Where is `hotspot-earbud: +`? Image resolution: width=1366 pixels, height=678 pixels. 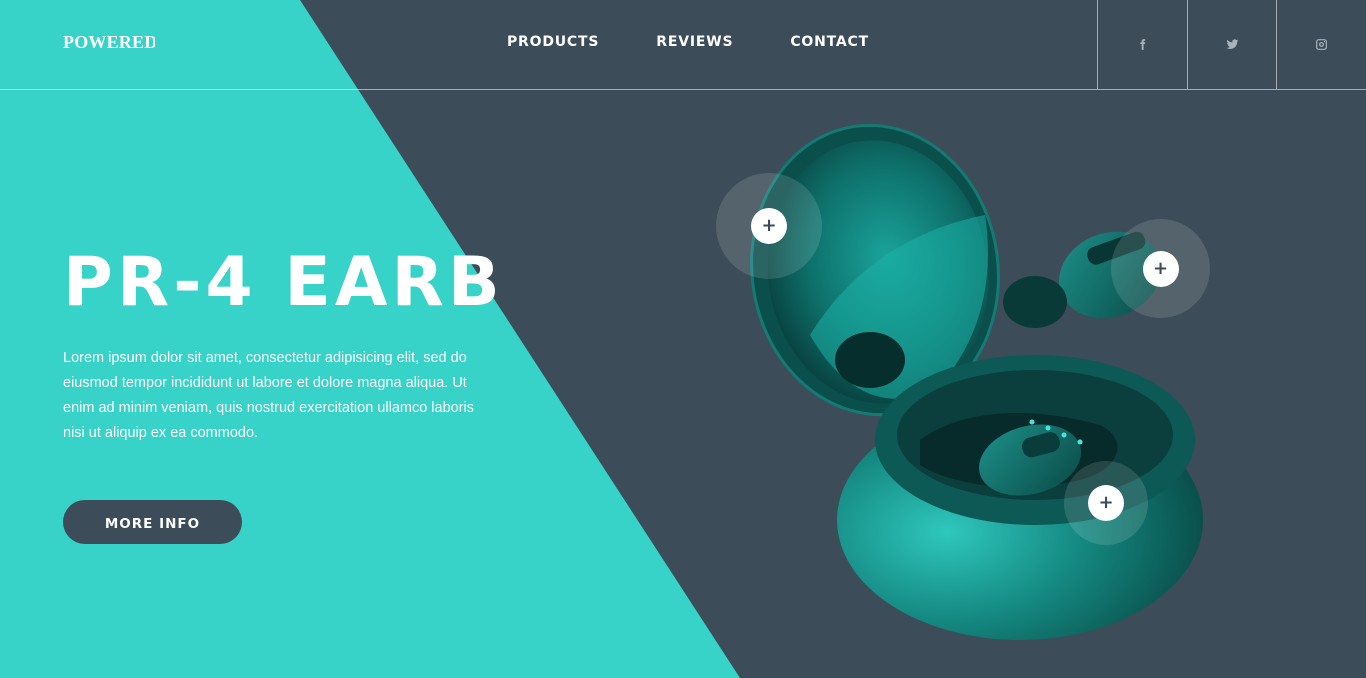
hotspot-earbud: + is located at coordinates (1160, 268).